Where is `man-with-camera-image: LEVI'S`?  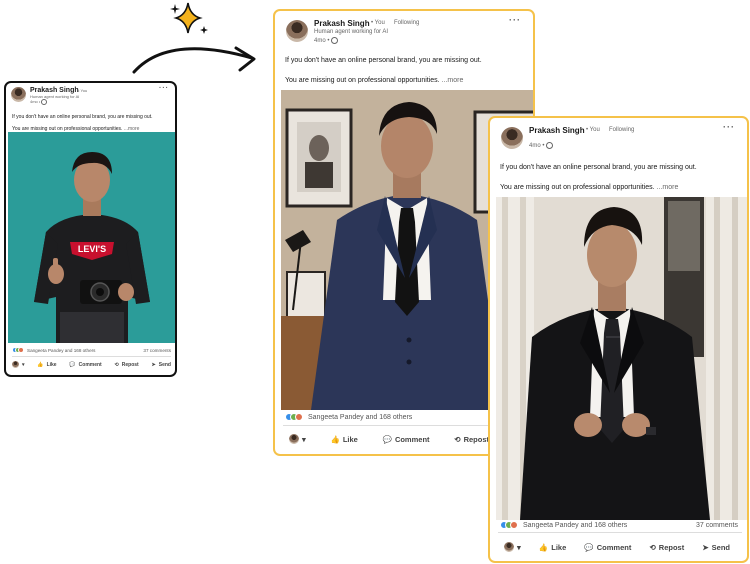
man-with-camera-image: LEVI'S is located at coordinates (91, 237).